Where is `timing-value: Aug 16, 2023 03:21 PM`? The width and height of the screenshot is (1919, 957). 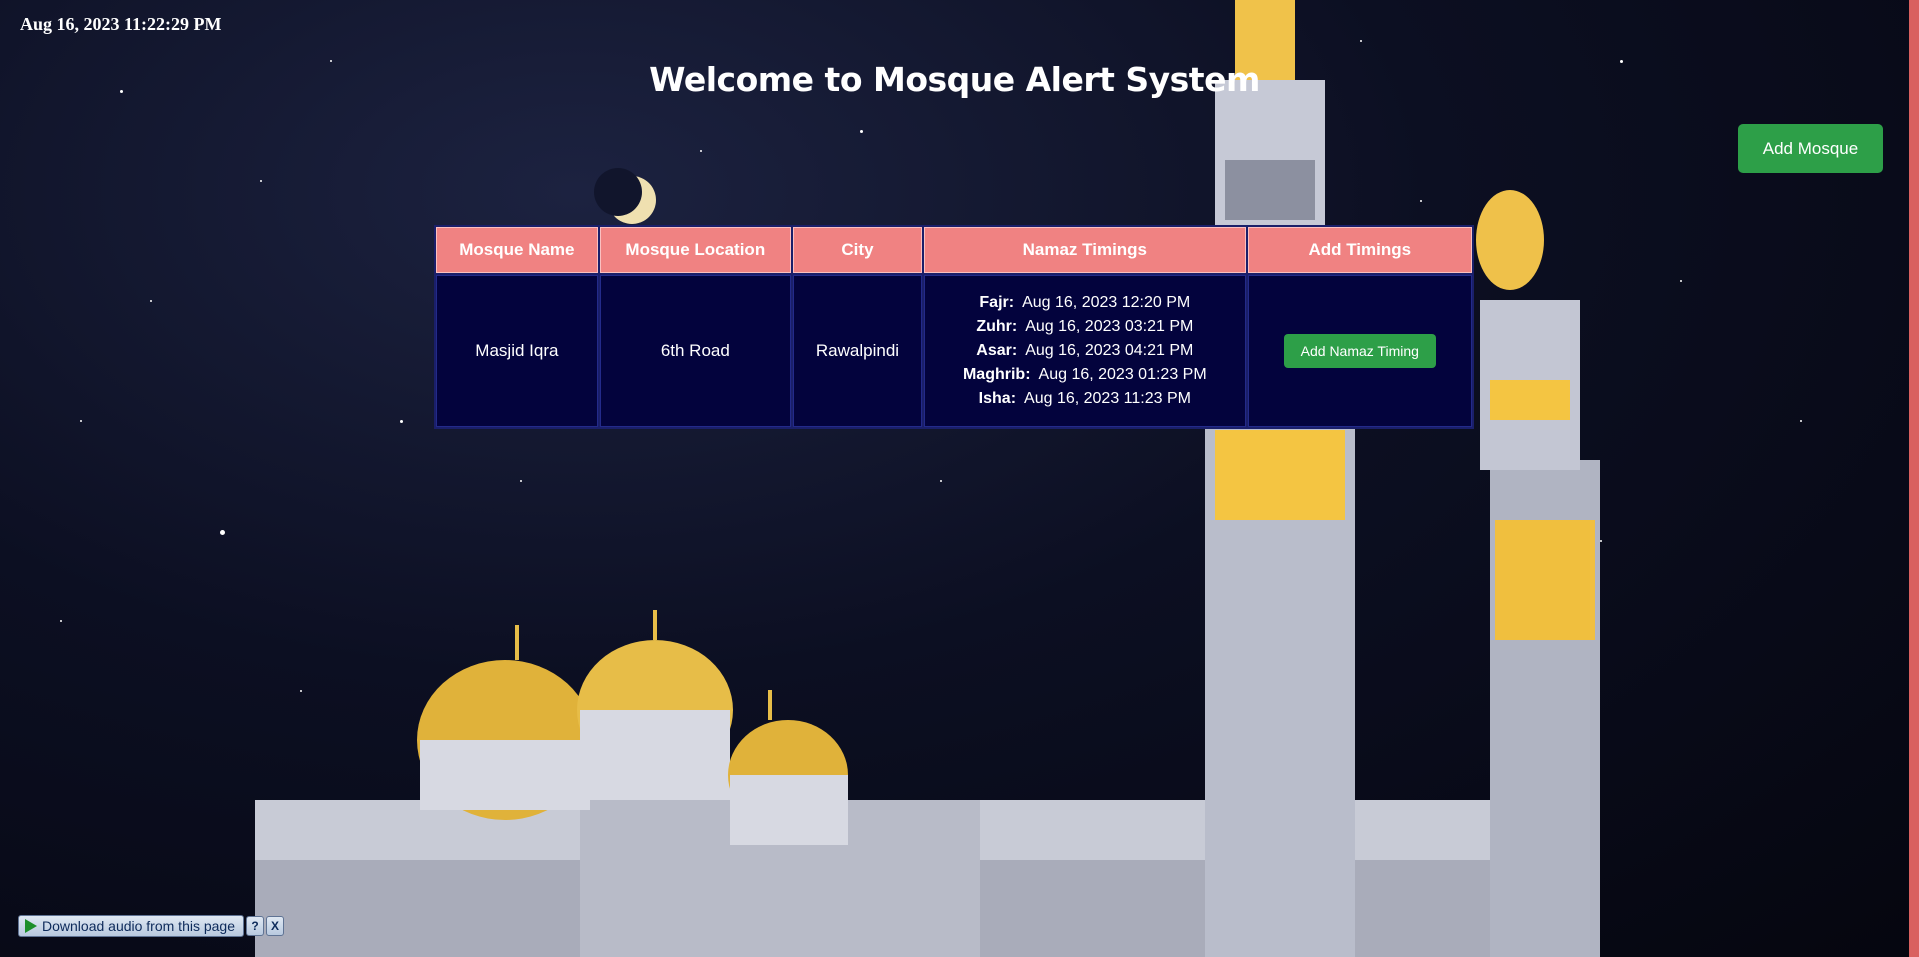 timing-value: Aug 16, 2023 03:21 PM is located at coordinates (1109, 326).